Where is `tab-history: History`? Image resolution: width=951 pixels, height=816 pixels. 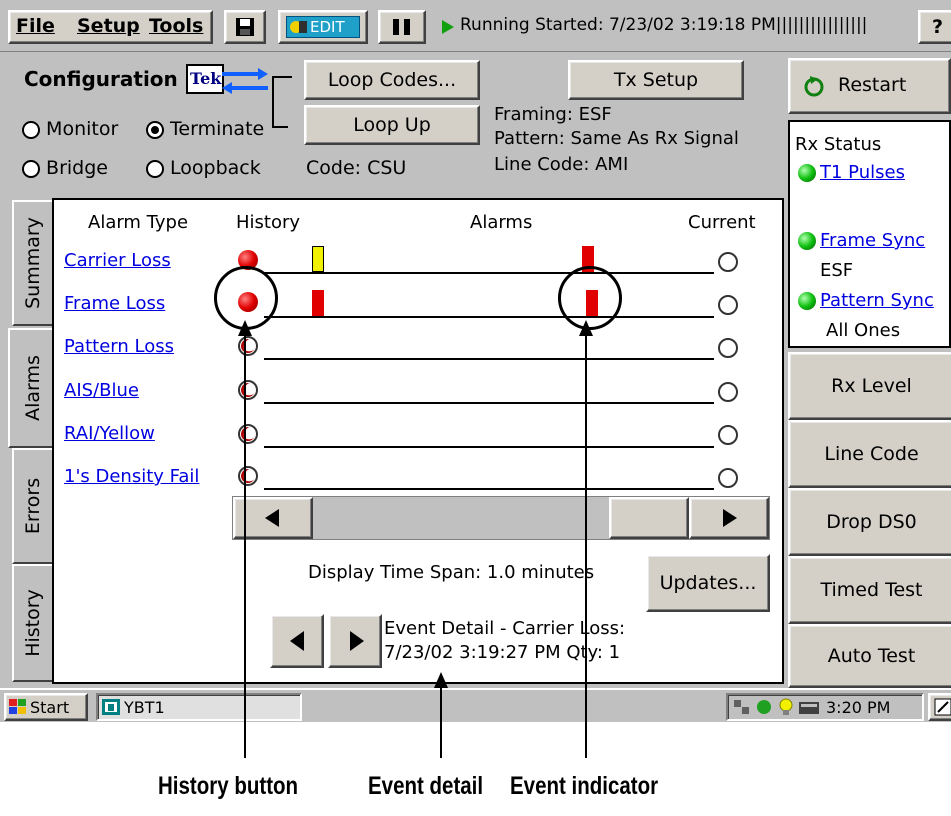
tab-history: History is located at coordinates (32, 623).